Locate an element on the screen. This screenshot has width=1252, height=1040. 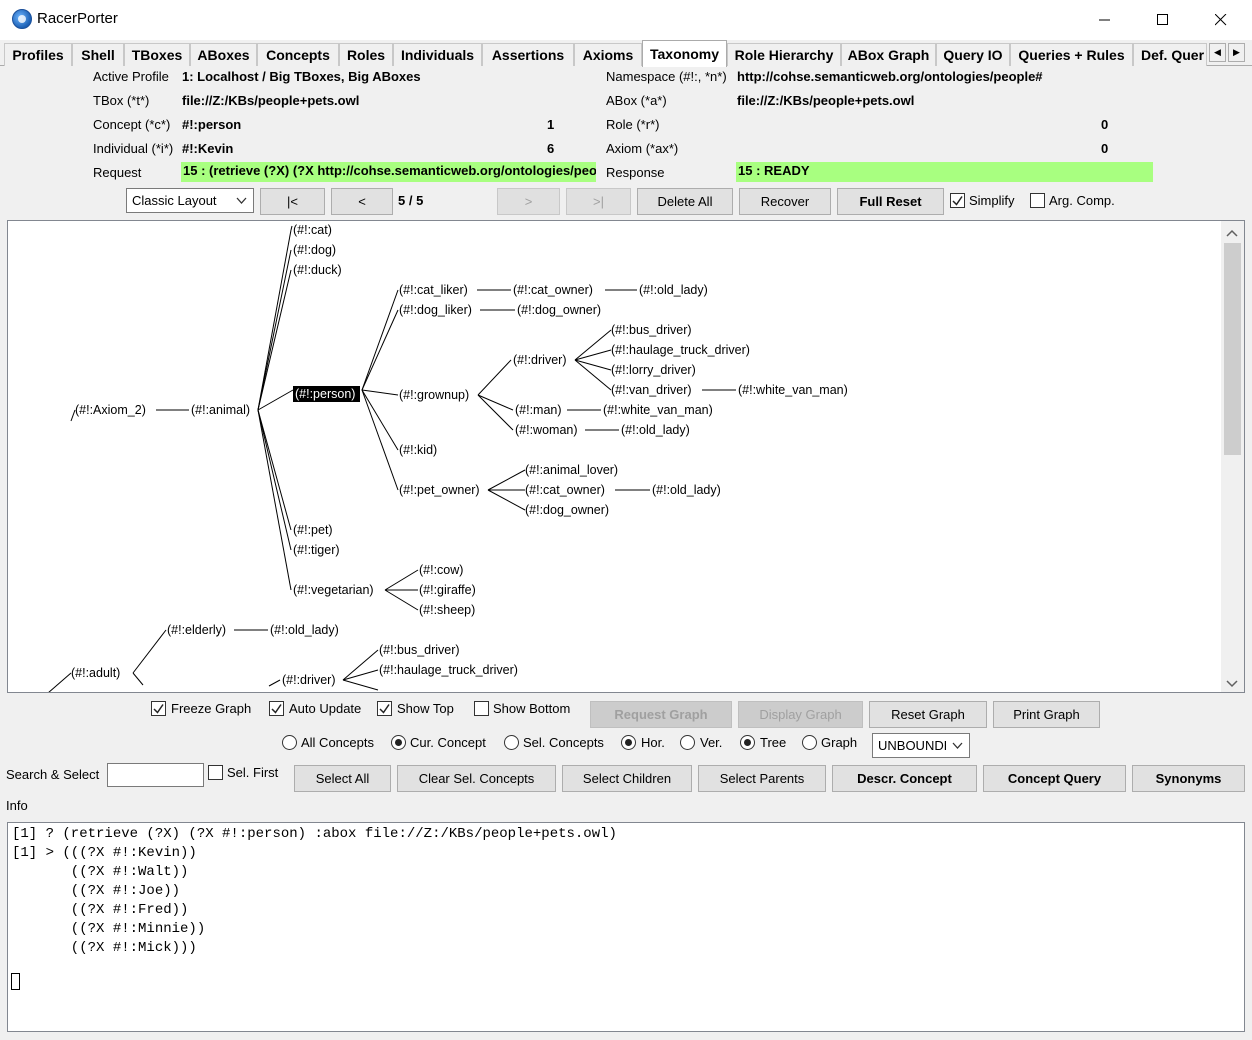
graph-node: (#!:cat) is located at coordinates (312, 230).